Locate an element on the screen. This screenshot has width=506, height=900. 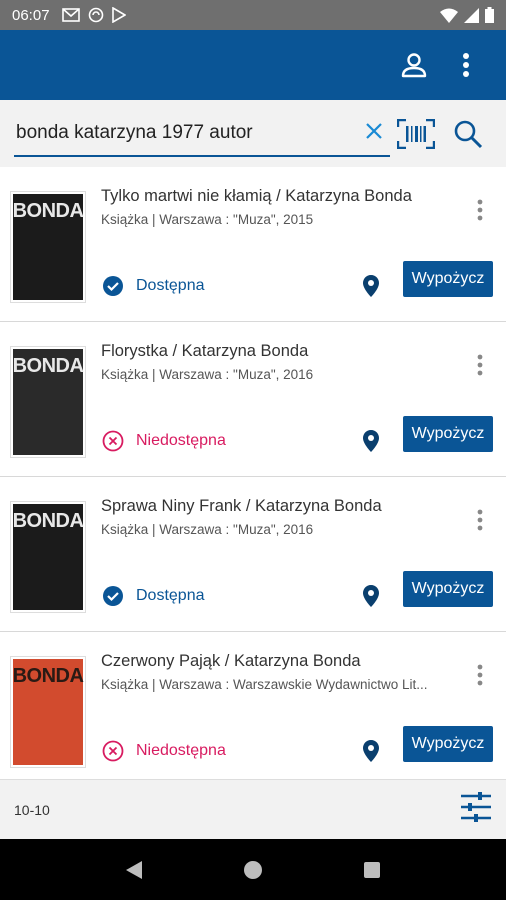
search-button is located at coordinates (468, 134).